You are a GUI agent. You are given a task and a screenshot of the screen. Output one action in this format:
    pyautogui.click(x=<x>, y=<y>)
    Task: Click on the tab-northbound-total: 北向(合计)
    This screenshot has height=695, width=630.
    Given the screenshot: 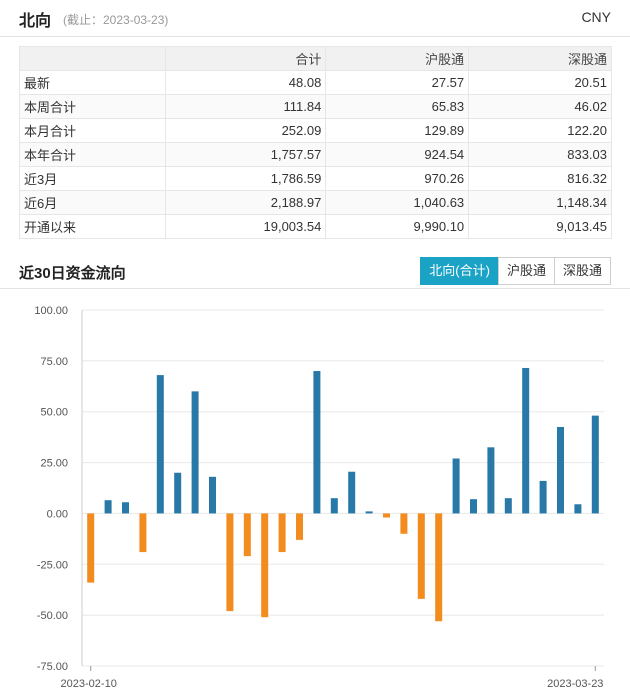 What is the action you would take?
    pyautogui.click(x=459, y=271)
    